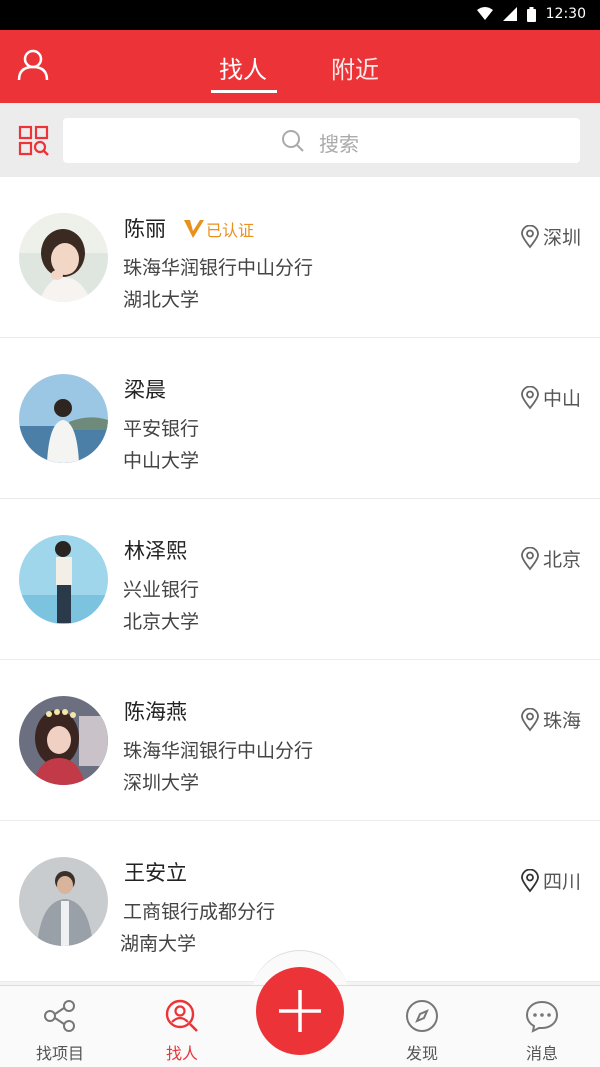 The height and width of the screenshot is (1067, 600). Describe the element at coordinates (59, 1016) in the screenshot. I see `network-icon` at that location.